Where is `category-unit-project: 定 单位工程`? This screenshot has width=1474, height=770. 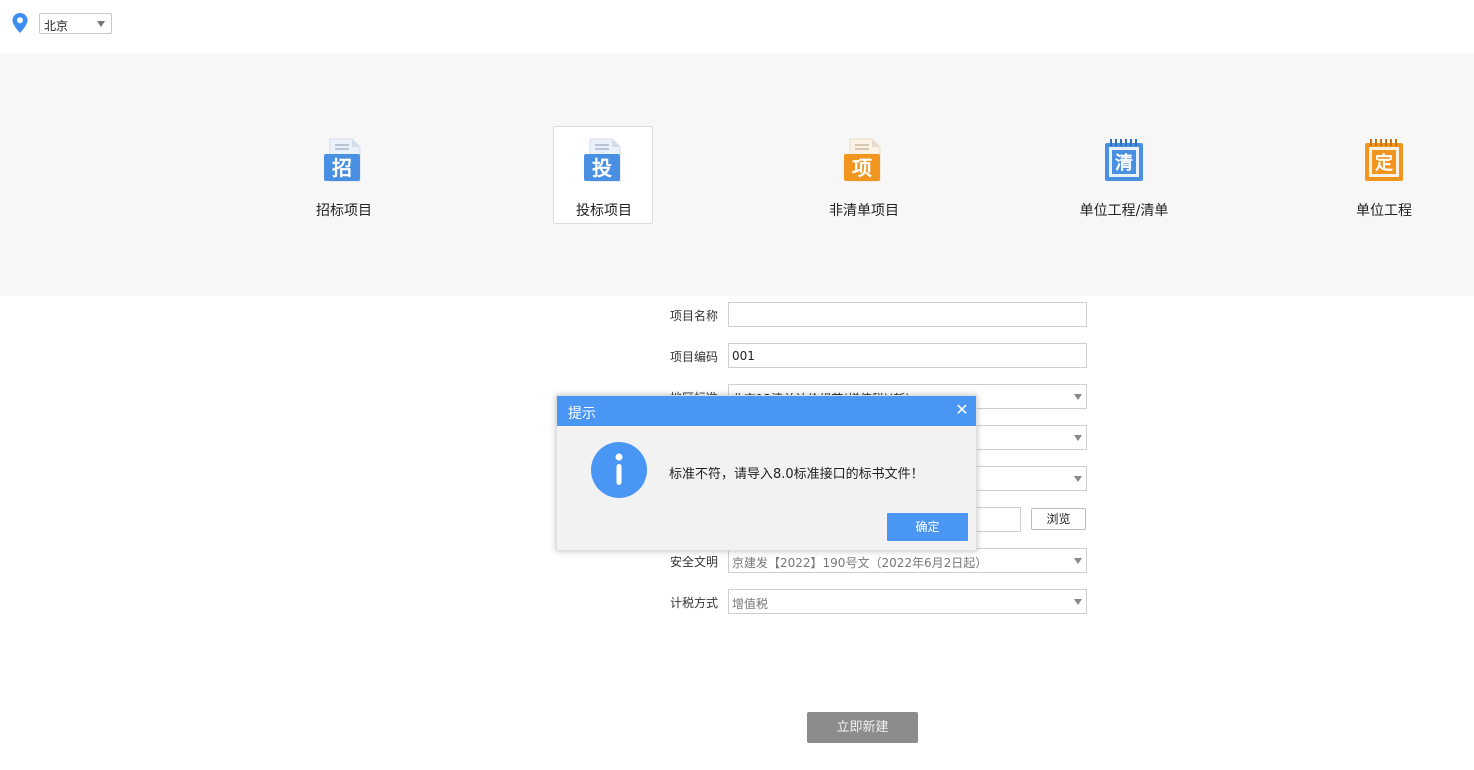 category-unit-project: 定 单位工程 is located at coordinates (1383, 175).